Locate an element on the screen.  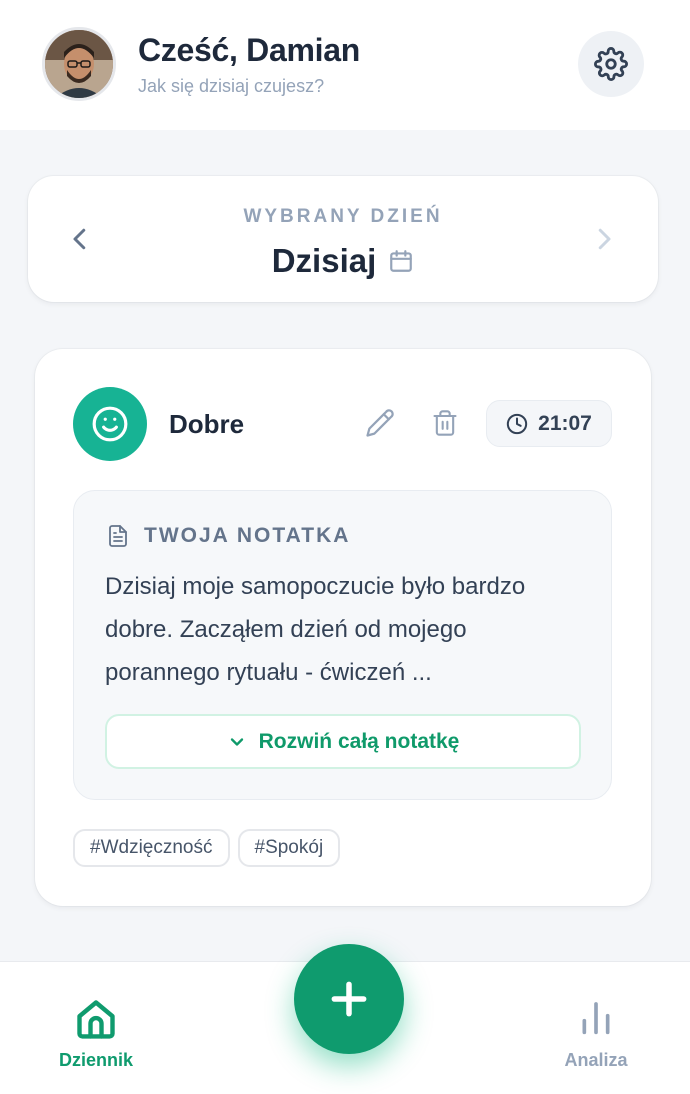
note-header: TWOJA NOTATKA is located at coordinates (228, 536).